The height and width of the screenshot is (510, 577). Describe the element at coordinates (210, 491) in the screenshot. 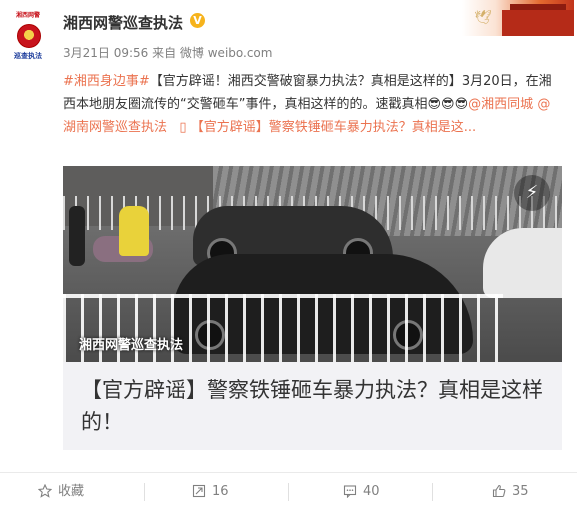

I see `repost-button: 16` at that location.